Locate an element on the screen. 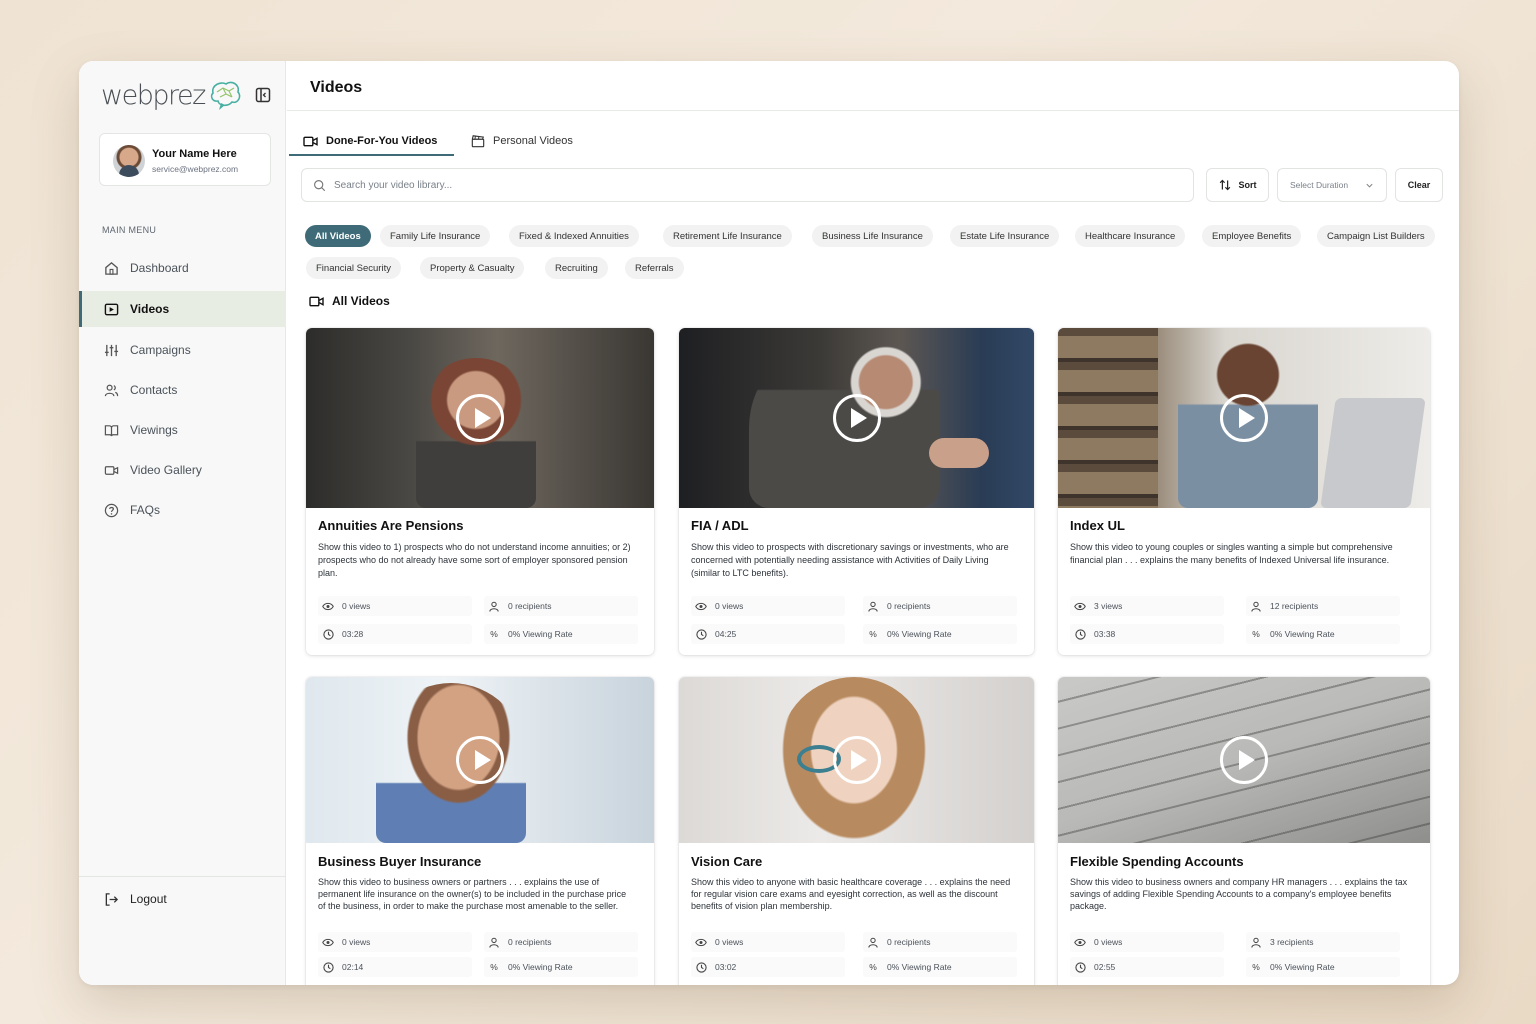  tab-done-for-you-videos: Done-For-You Videos is located at coordinates (370, 141).